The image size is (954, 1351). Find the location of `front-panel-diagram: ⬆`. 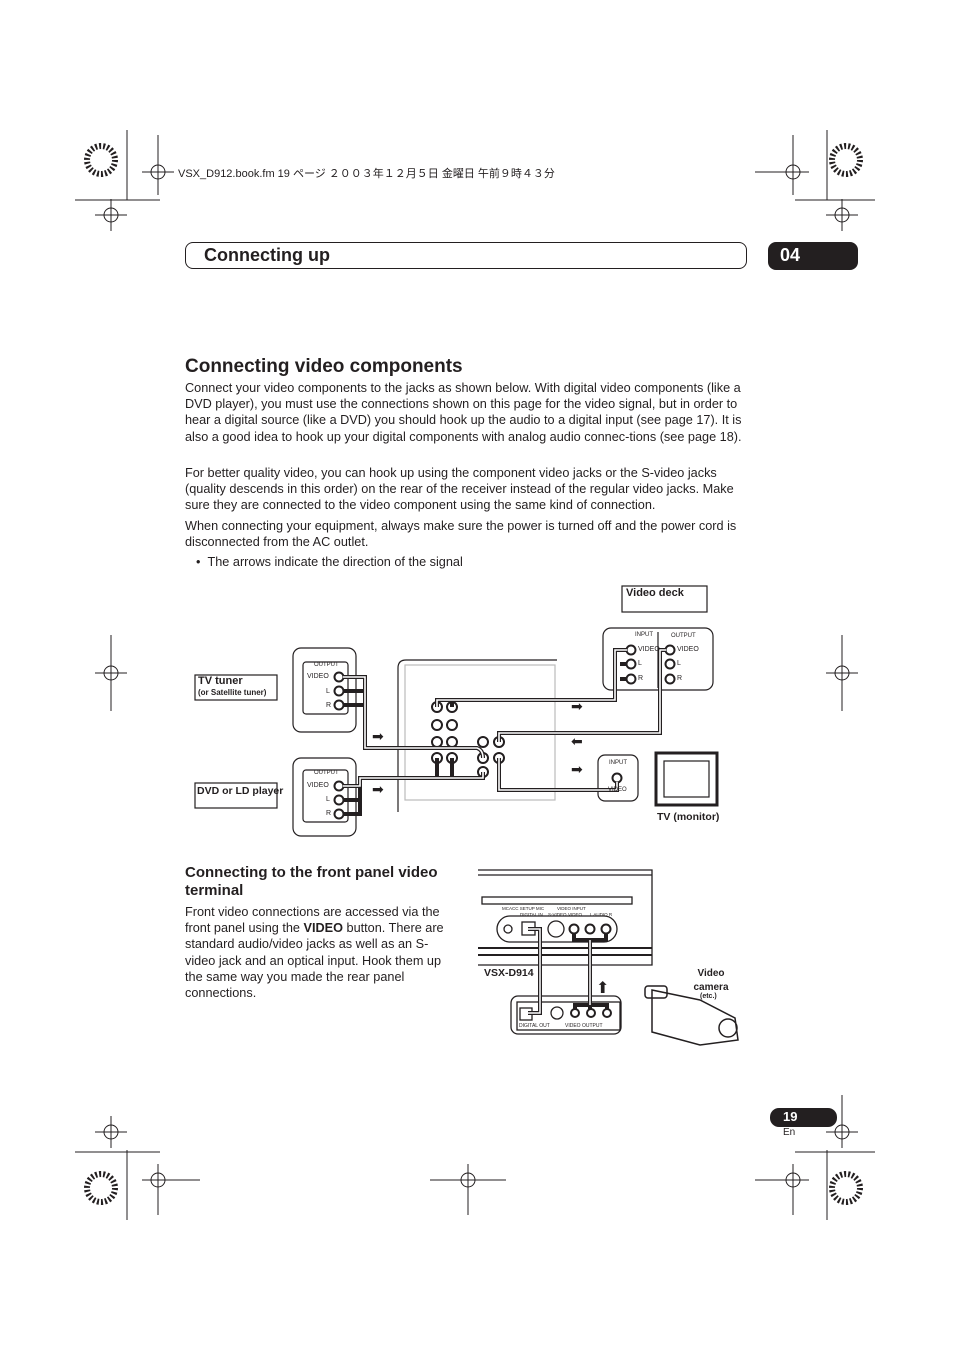

front-panel-diagram: ⬆ is located at coordinates (608, 957).